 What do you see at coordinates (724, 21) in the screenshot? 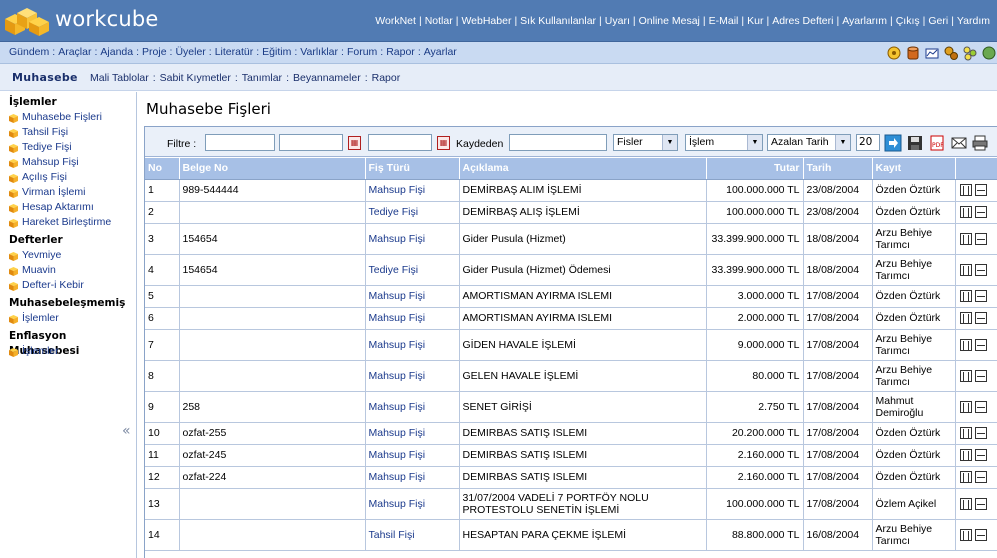
I see `top-link: E-Mail` at bounding box center [724, 21].